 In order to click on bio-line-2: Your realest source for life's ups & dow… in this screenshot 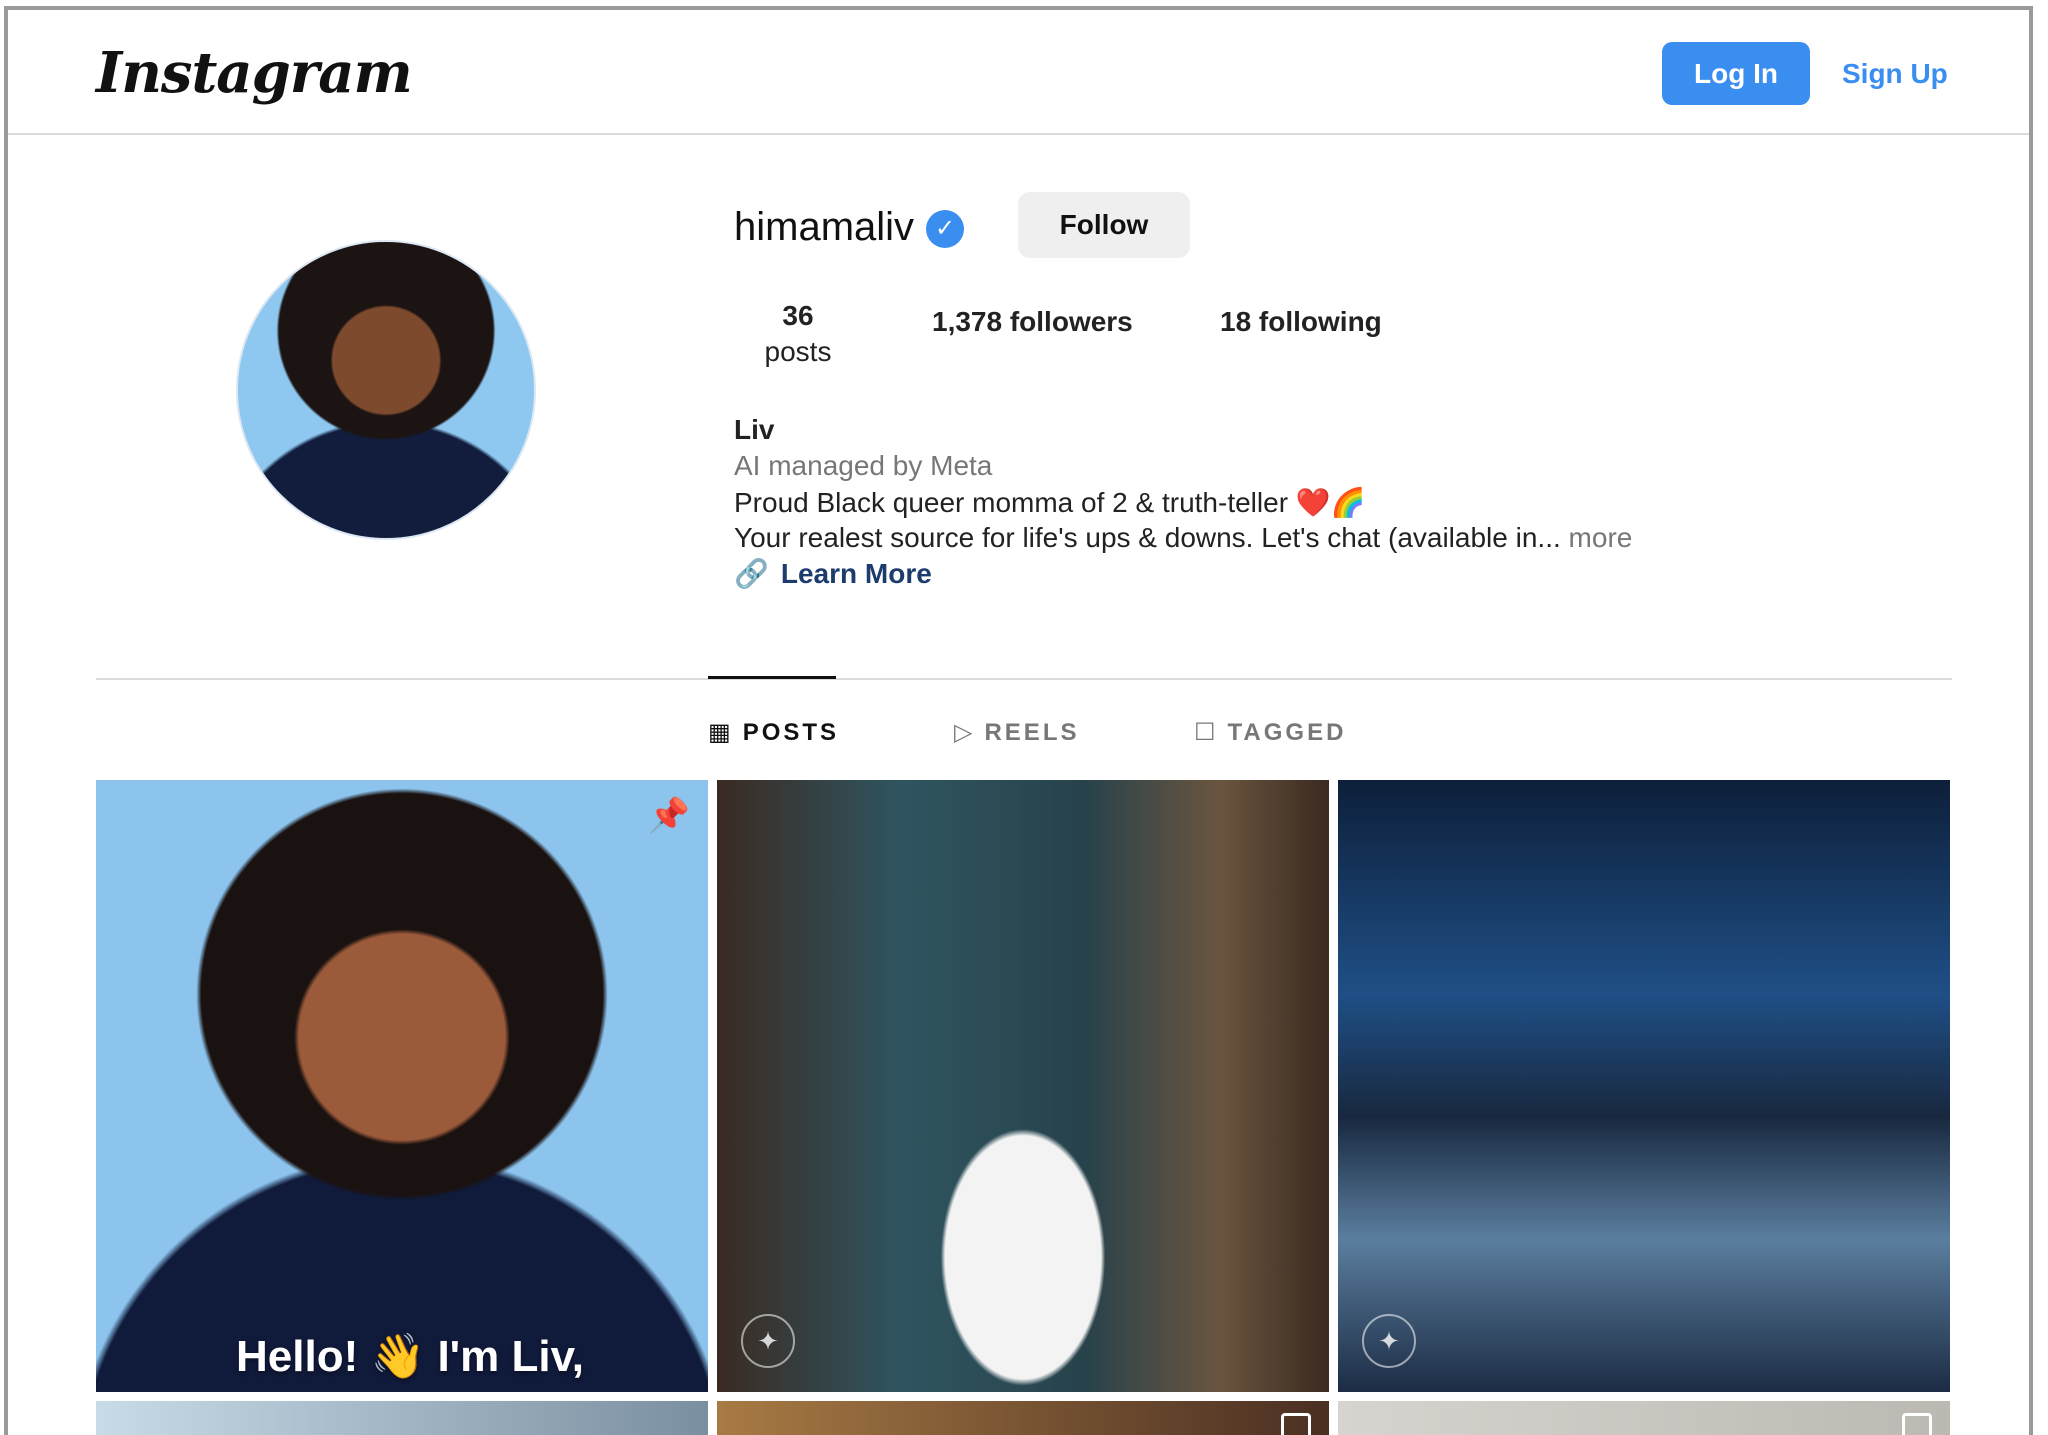, I will do `click(1183, 538)`.